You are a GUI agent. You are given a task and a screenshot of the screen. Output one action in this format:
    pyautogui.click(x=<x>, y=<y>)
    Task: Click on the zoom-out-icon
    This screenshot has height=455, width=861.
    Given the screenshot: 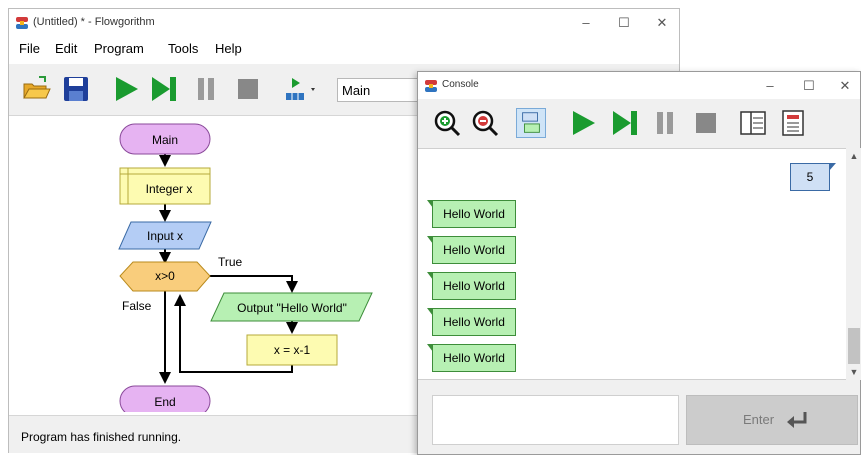 What is the action you would take?
    pyautogui.click(x=485, y=123)
    